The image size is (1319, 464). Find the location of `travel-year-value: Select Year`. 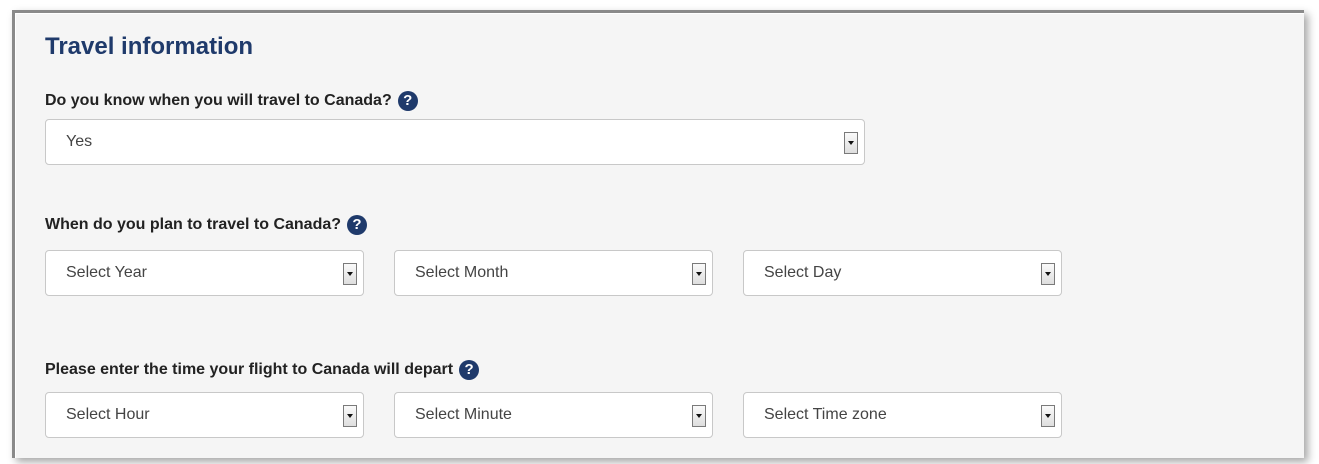

travel-year-value: Select Year is located at coordinates (106, 272).